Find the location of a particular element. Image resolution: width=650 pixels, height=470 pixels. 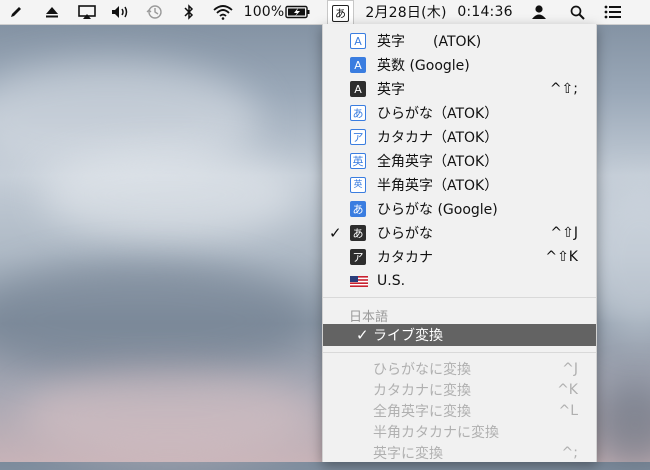

menu-item-label: カタカナ is located at coordinates (405, 258).